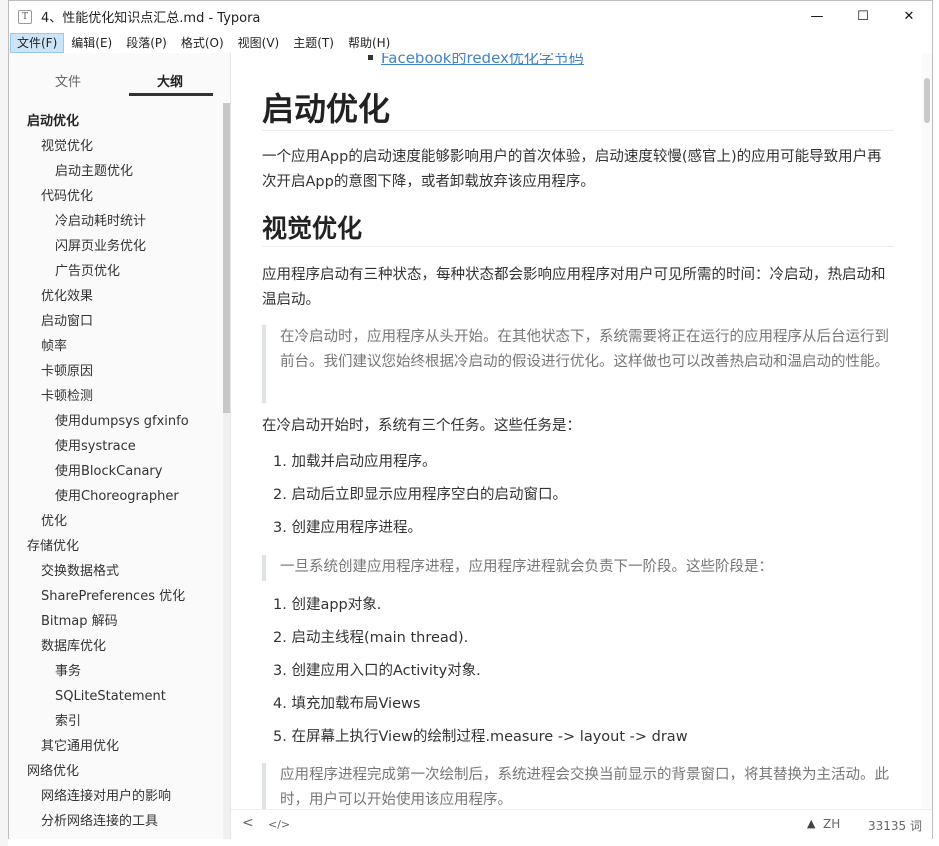 The height and width of the screenshot is (846, 939). What do you see at coordinates (581, 824) in the screenshot?
I see `status-bar: < </> ▲ ZH 33135 词` at bounding box center [581, 824].